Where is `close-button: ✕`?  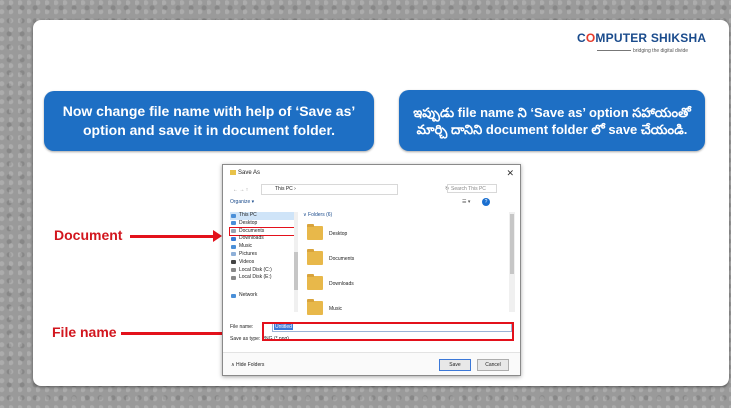 close-button: ✕ is located at coordinates (510, 173).